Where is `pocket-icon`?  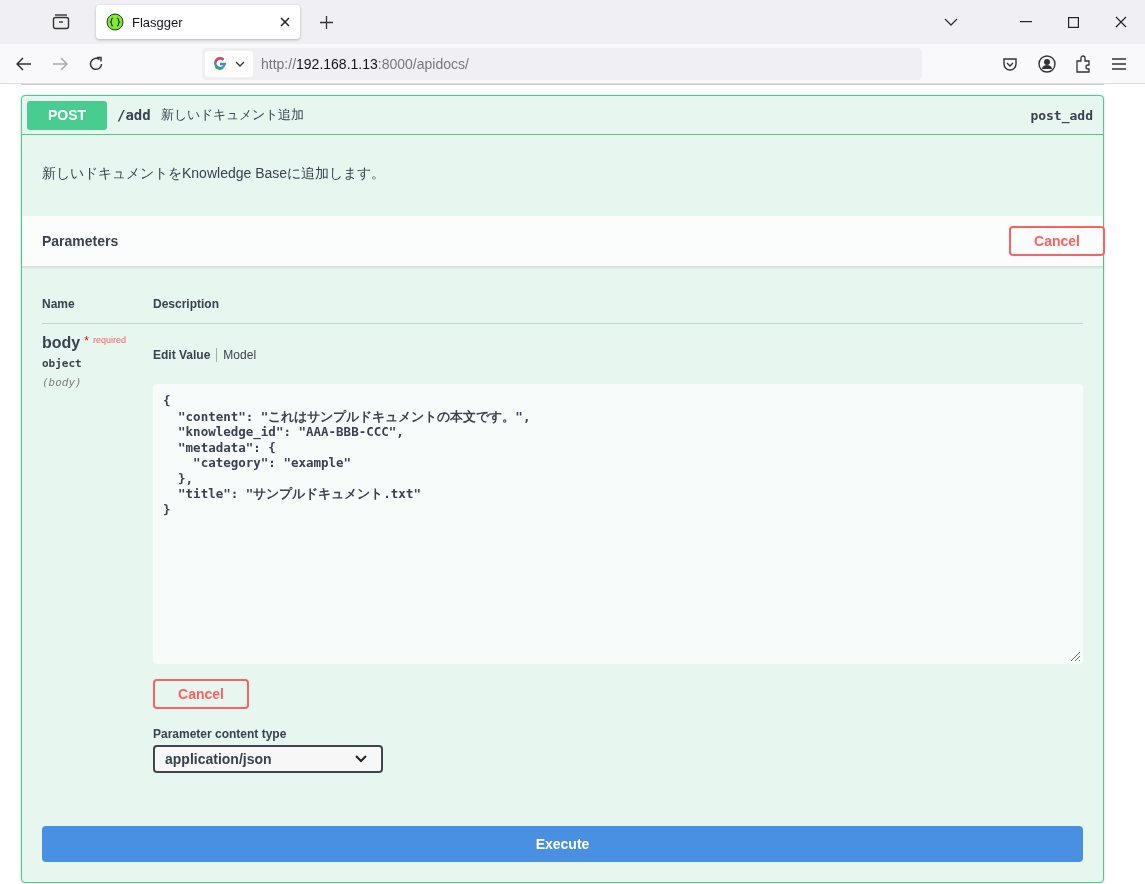
pocket-icon is located at coordinates (1010, 63).